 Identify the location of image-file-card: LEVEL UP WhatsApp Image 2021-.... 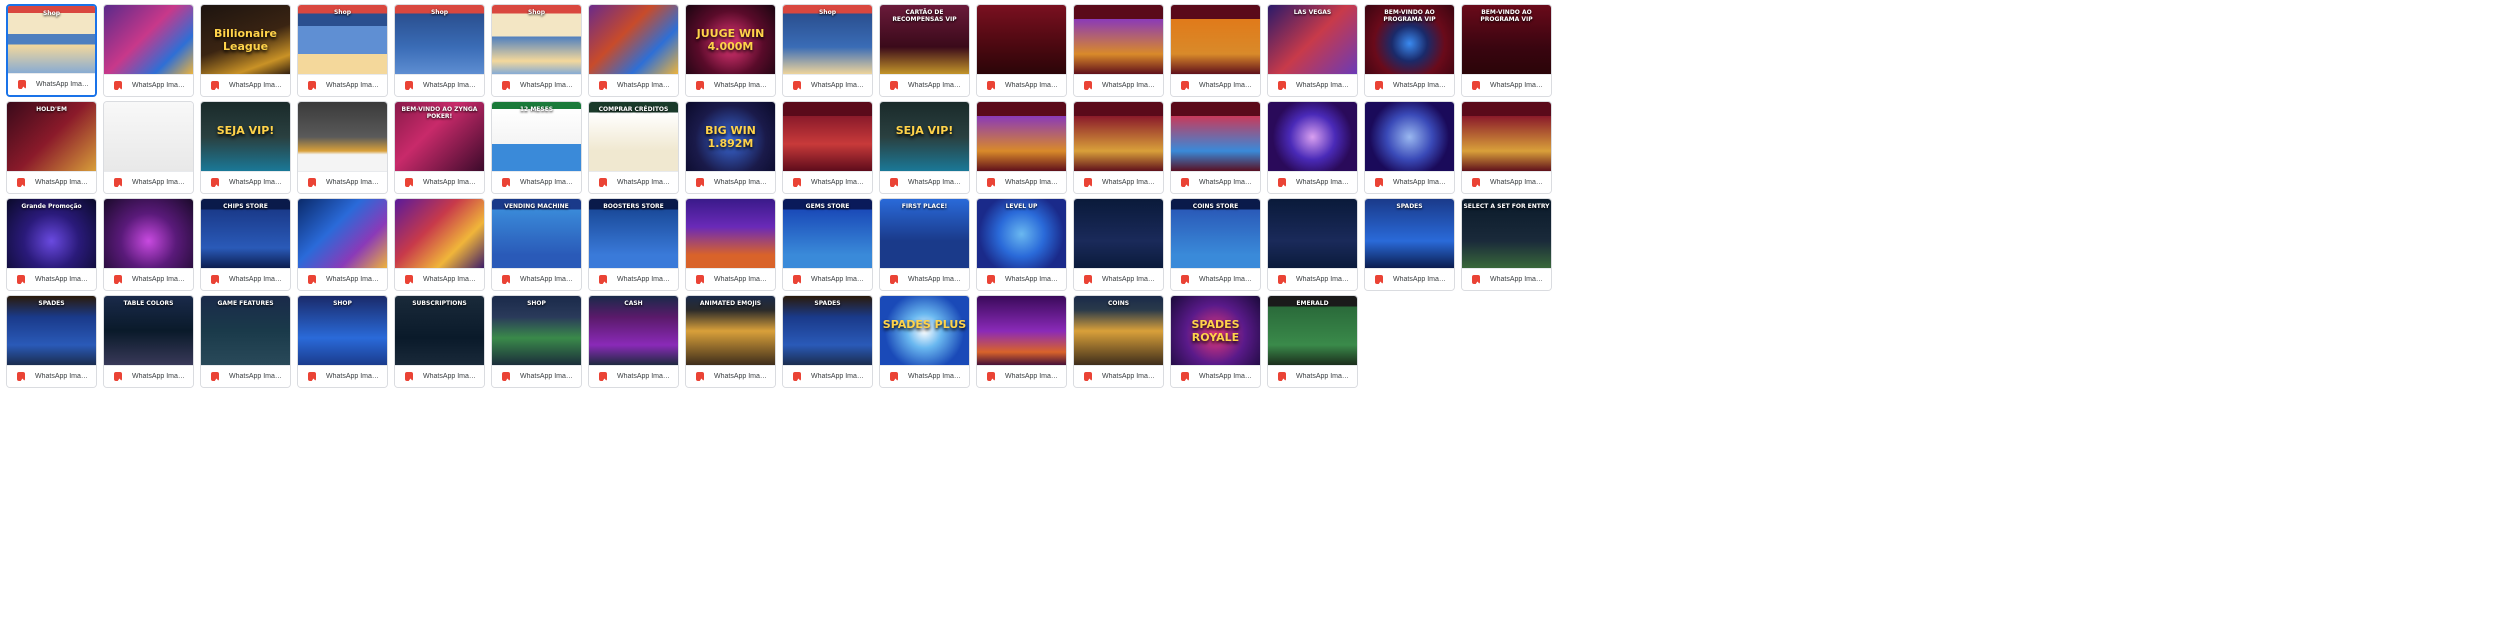
(1021, 244).